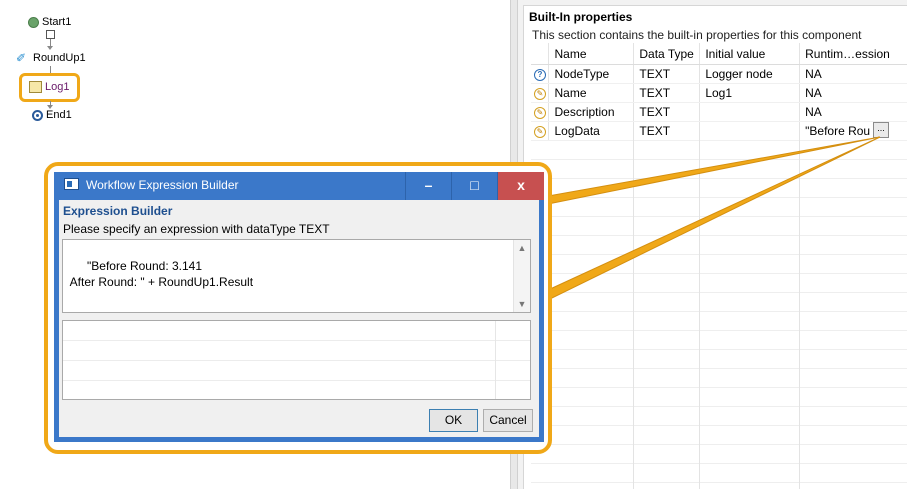 The image size is (907, 490). I want to click on start-node-icon, so click(33, 22).